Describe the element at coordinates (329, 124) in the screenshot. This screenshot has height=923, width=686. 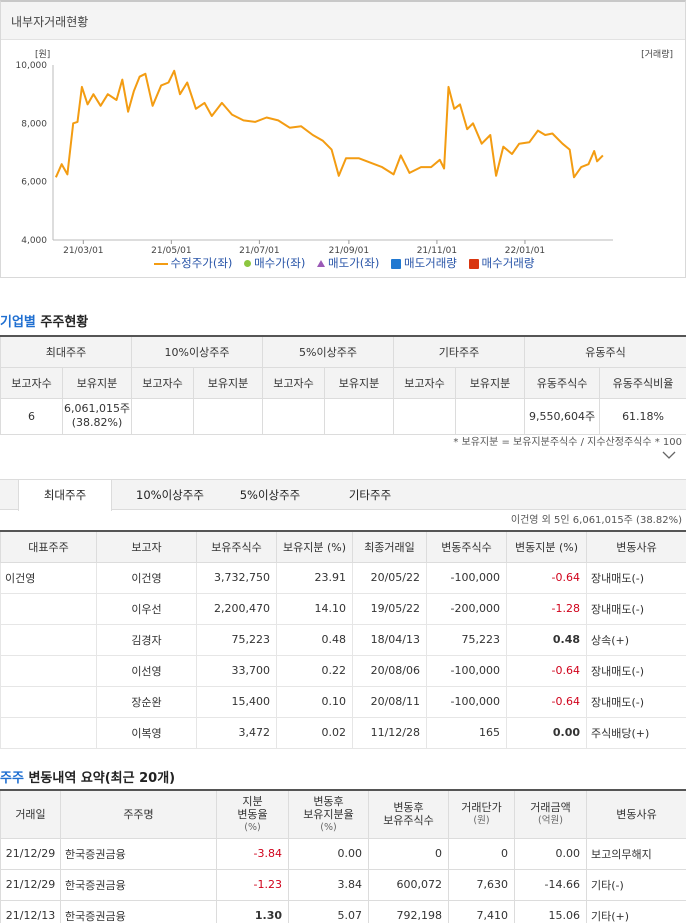
I see `price-series-line` at that location.